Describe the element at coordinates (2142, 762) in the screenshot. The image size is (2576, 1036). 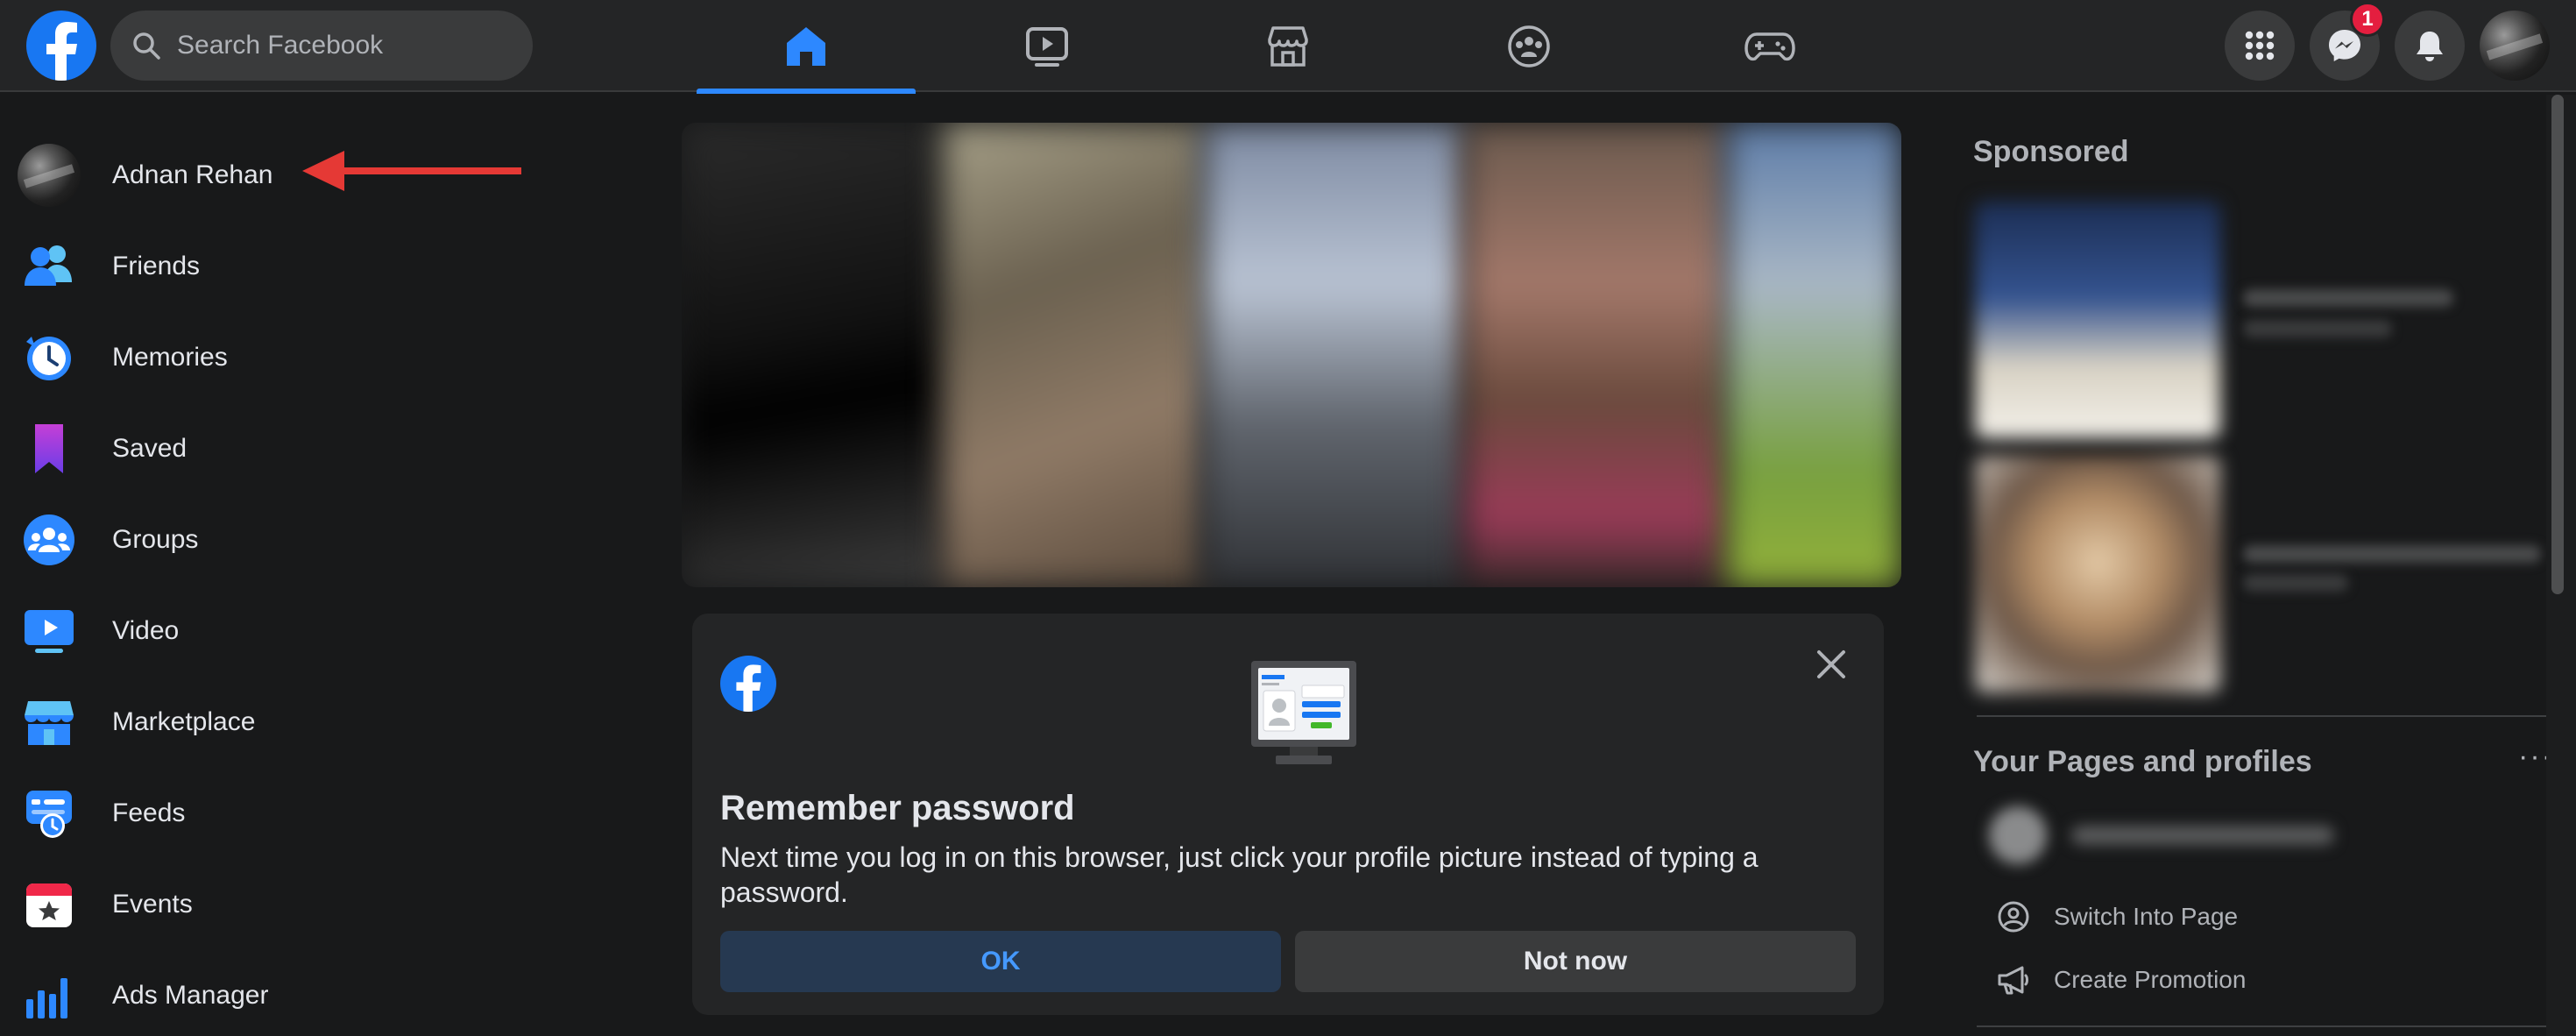
I see `pages-profiles-title: Your Pages and profiles` at that location.